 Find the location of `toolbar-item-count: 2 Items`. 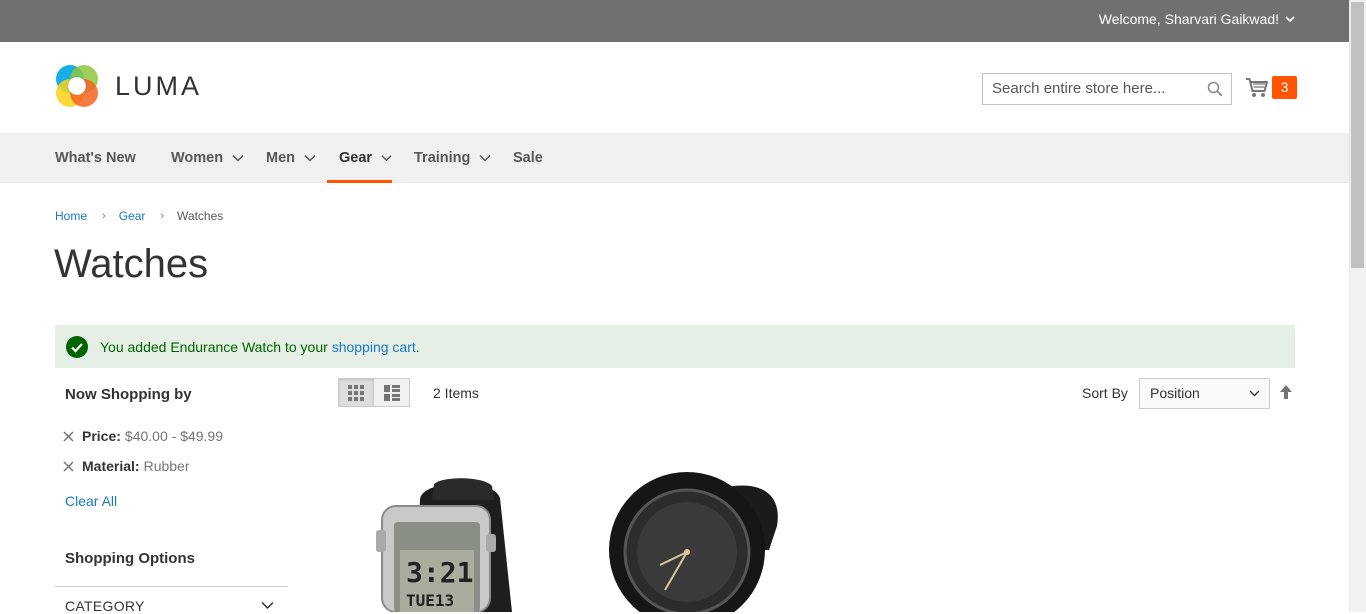

toolbar-item-count: 2 Items is located at coordinates (456, 393).